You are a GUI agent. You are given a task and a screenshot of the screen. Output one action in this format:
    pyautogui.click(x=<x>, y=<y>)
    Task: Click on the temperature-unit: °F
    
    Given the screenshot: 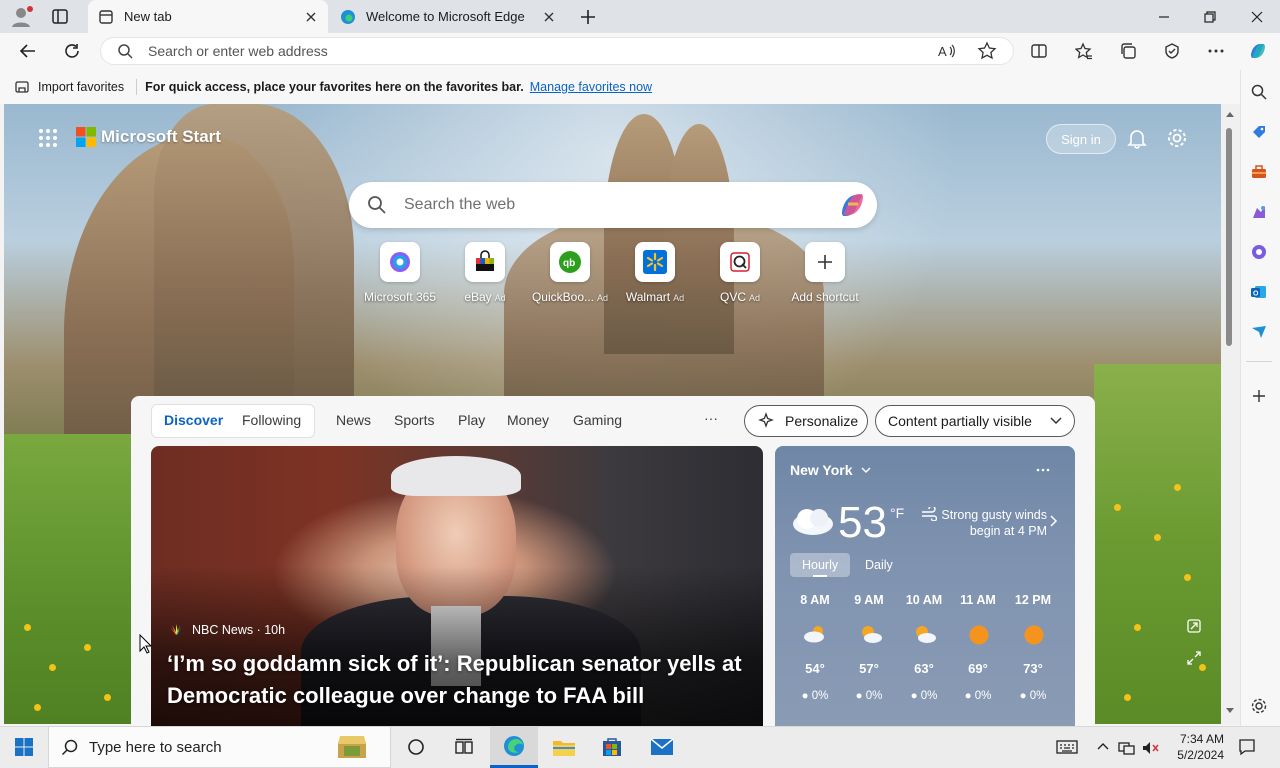 What is the action you would take?
    pyautogui.click(x=897, y=513)
    